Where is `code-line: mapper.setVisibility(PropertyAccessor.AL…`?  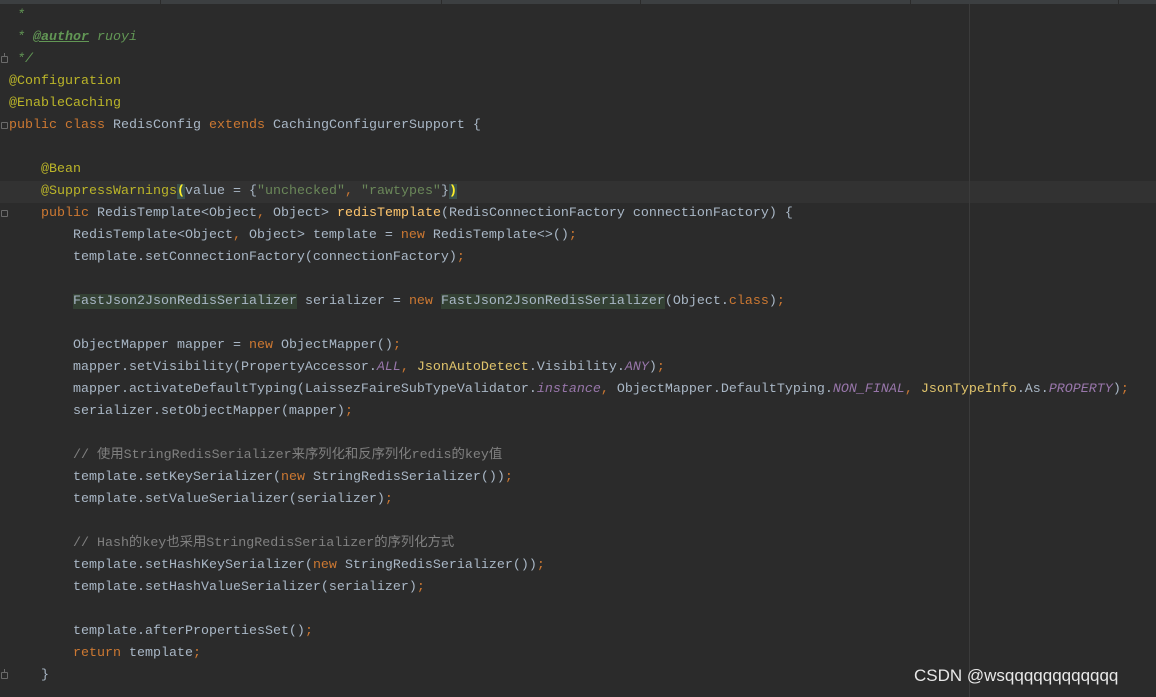
code-line: mapper.setVisibility(PropertyAccessor.AL… is located at coordinates (582, 368).